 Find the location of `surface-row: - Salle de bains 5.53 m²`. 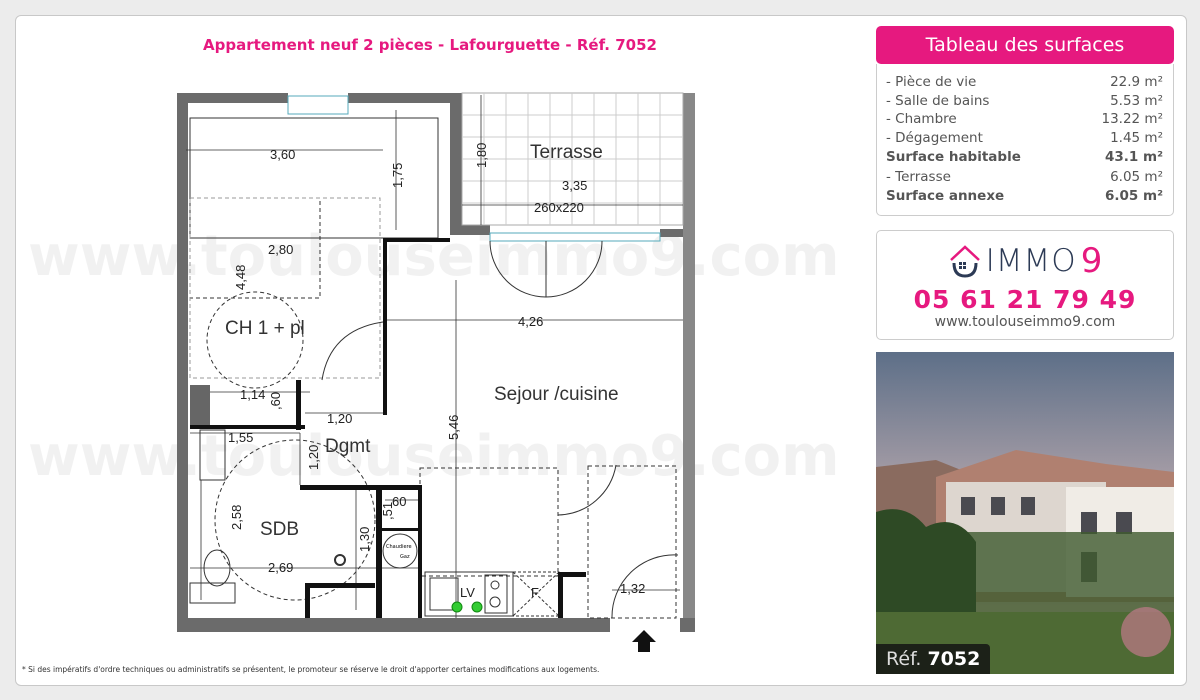

surface-row: - Salle de bains 5.53 m² is located at coordinates (1024, 100).